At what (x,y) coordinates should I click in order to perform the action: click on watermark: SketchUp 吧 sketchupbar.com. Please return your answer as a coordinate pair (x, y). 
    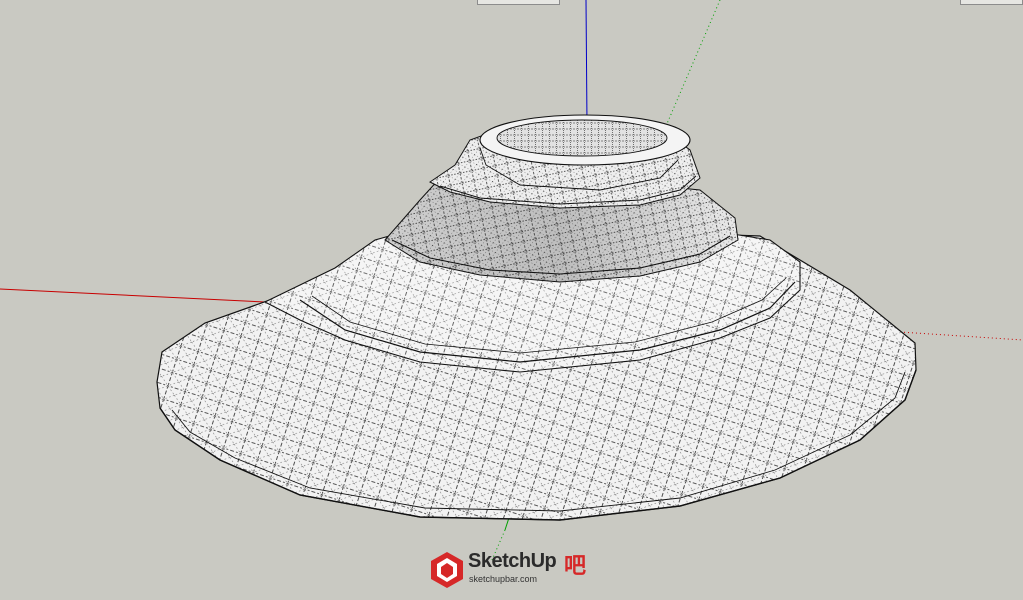
    Looking at the image, I should click on (513, 569).